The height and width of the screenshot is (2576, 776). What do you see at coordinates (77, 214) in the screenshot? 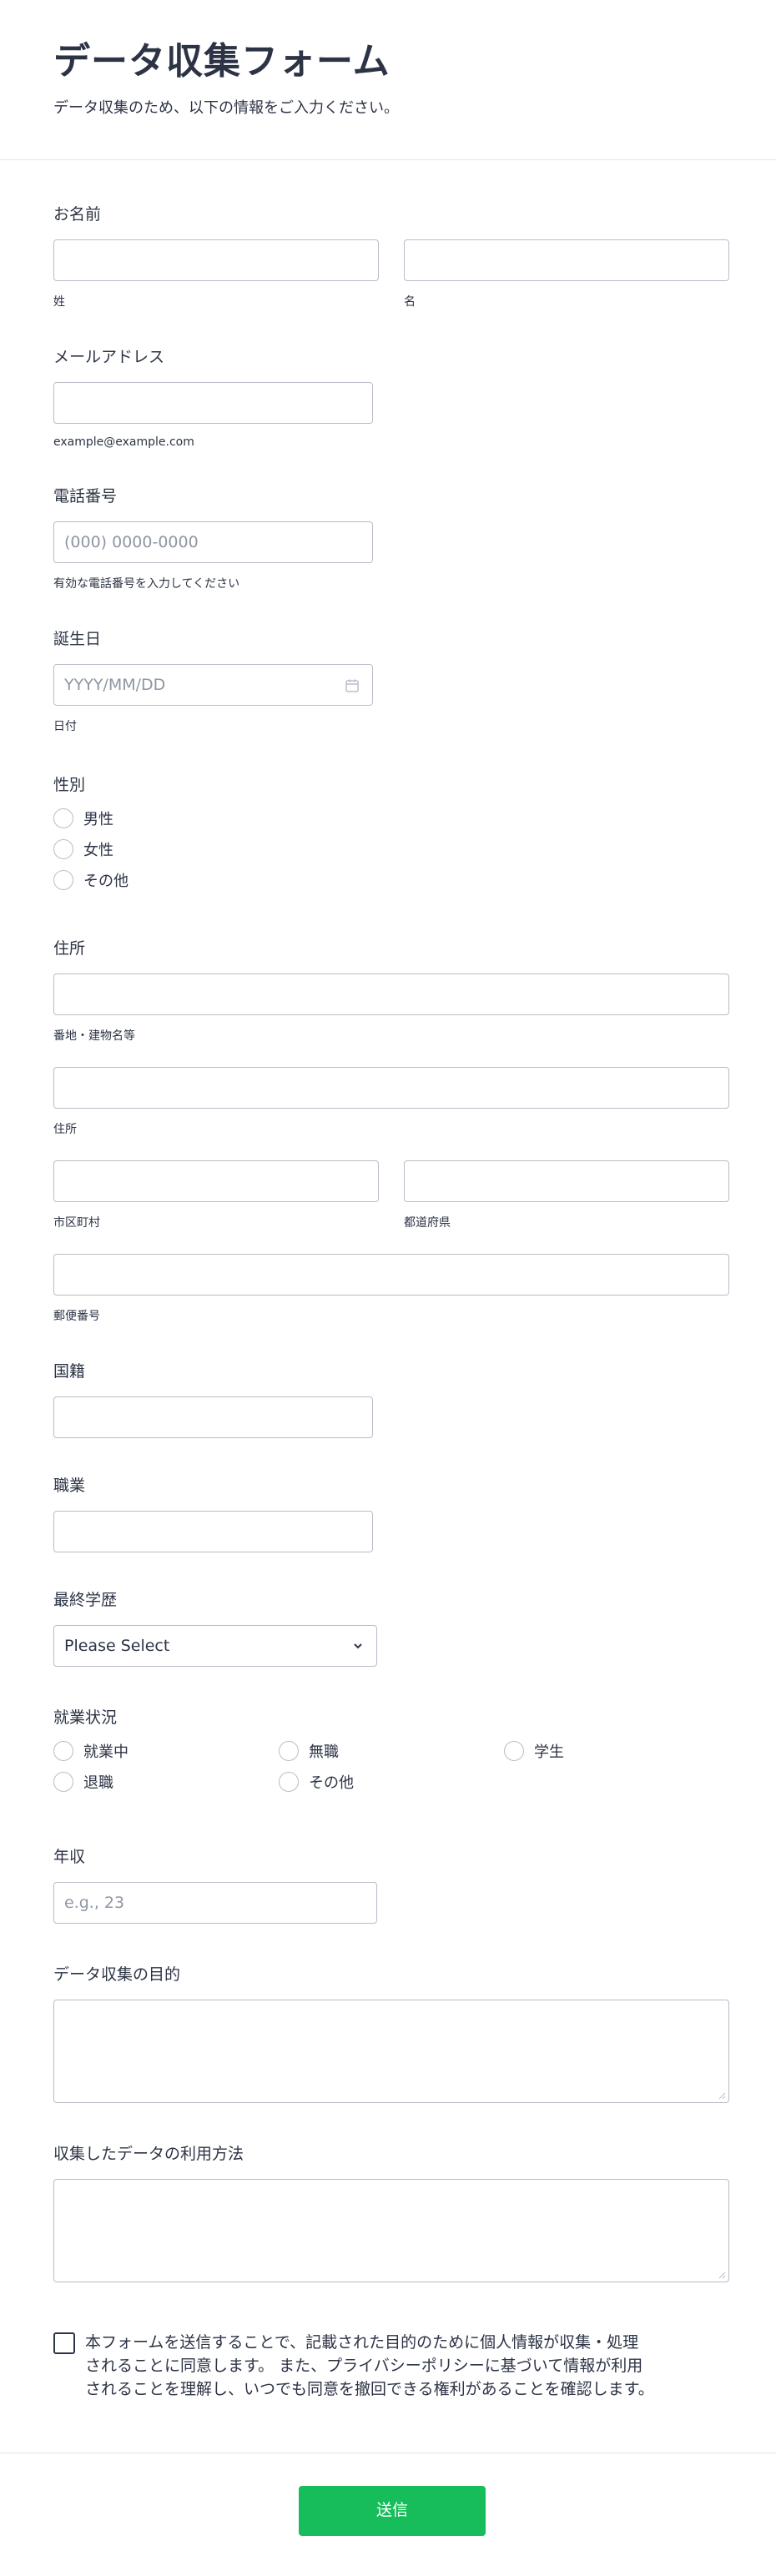
I see `name-label: お名前` at bounding box center [77, 214].